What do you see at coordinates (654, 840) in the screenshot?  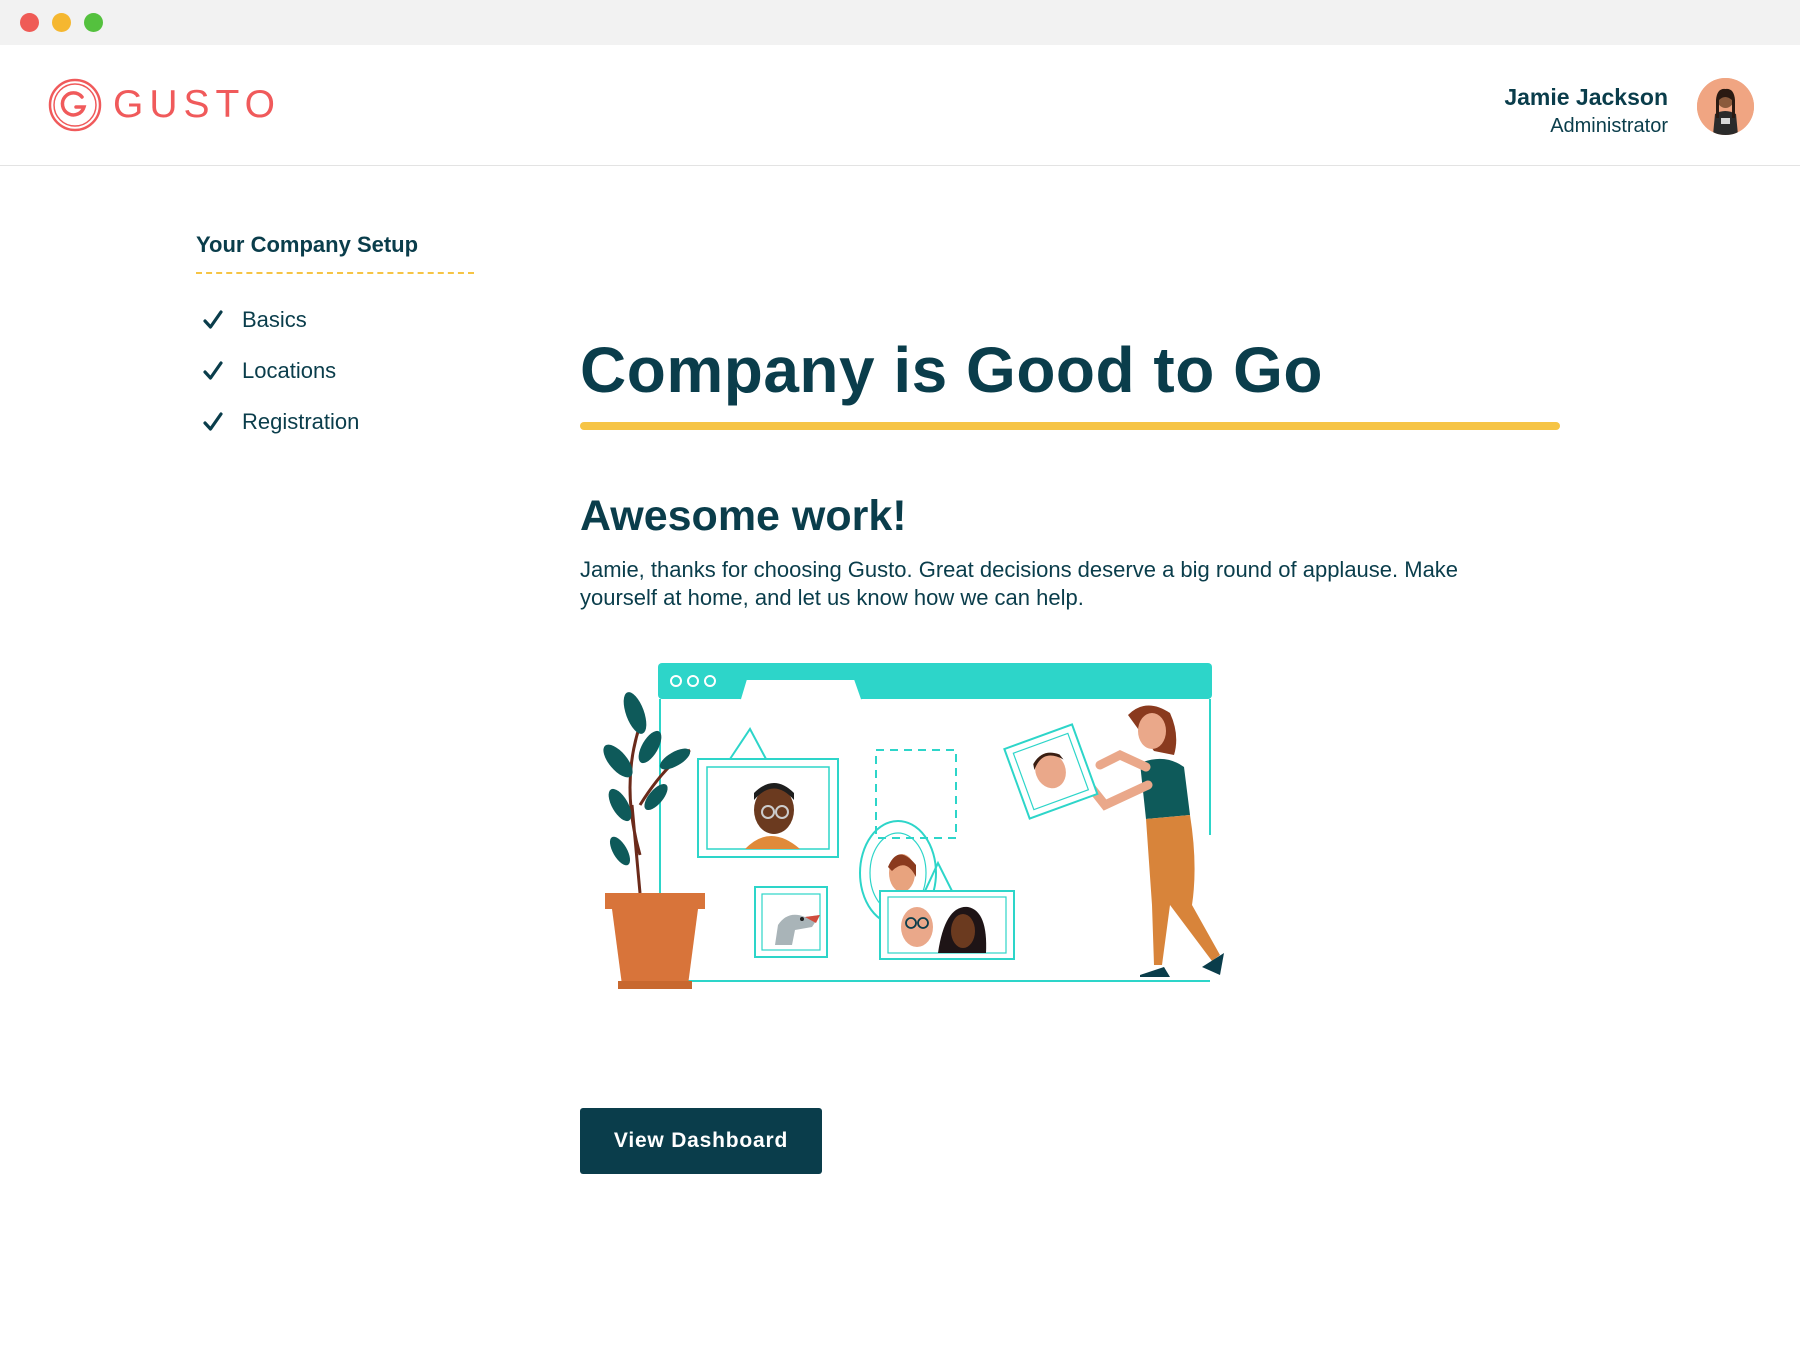 I see `potted-plant` at bounding box center [654, 840].